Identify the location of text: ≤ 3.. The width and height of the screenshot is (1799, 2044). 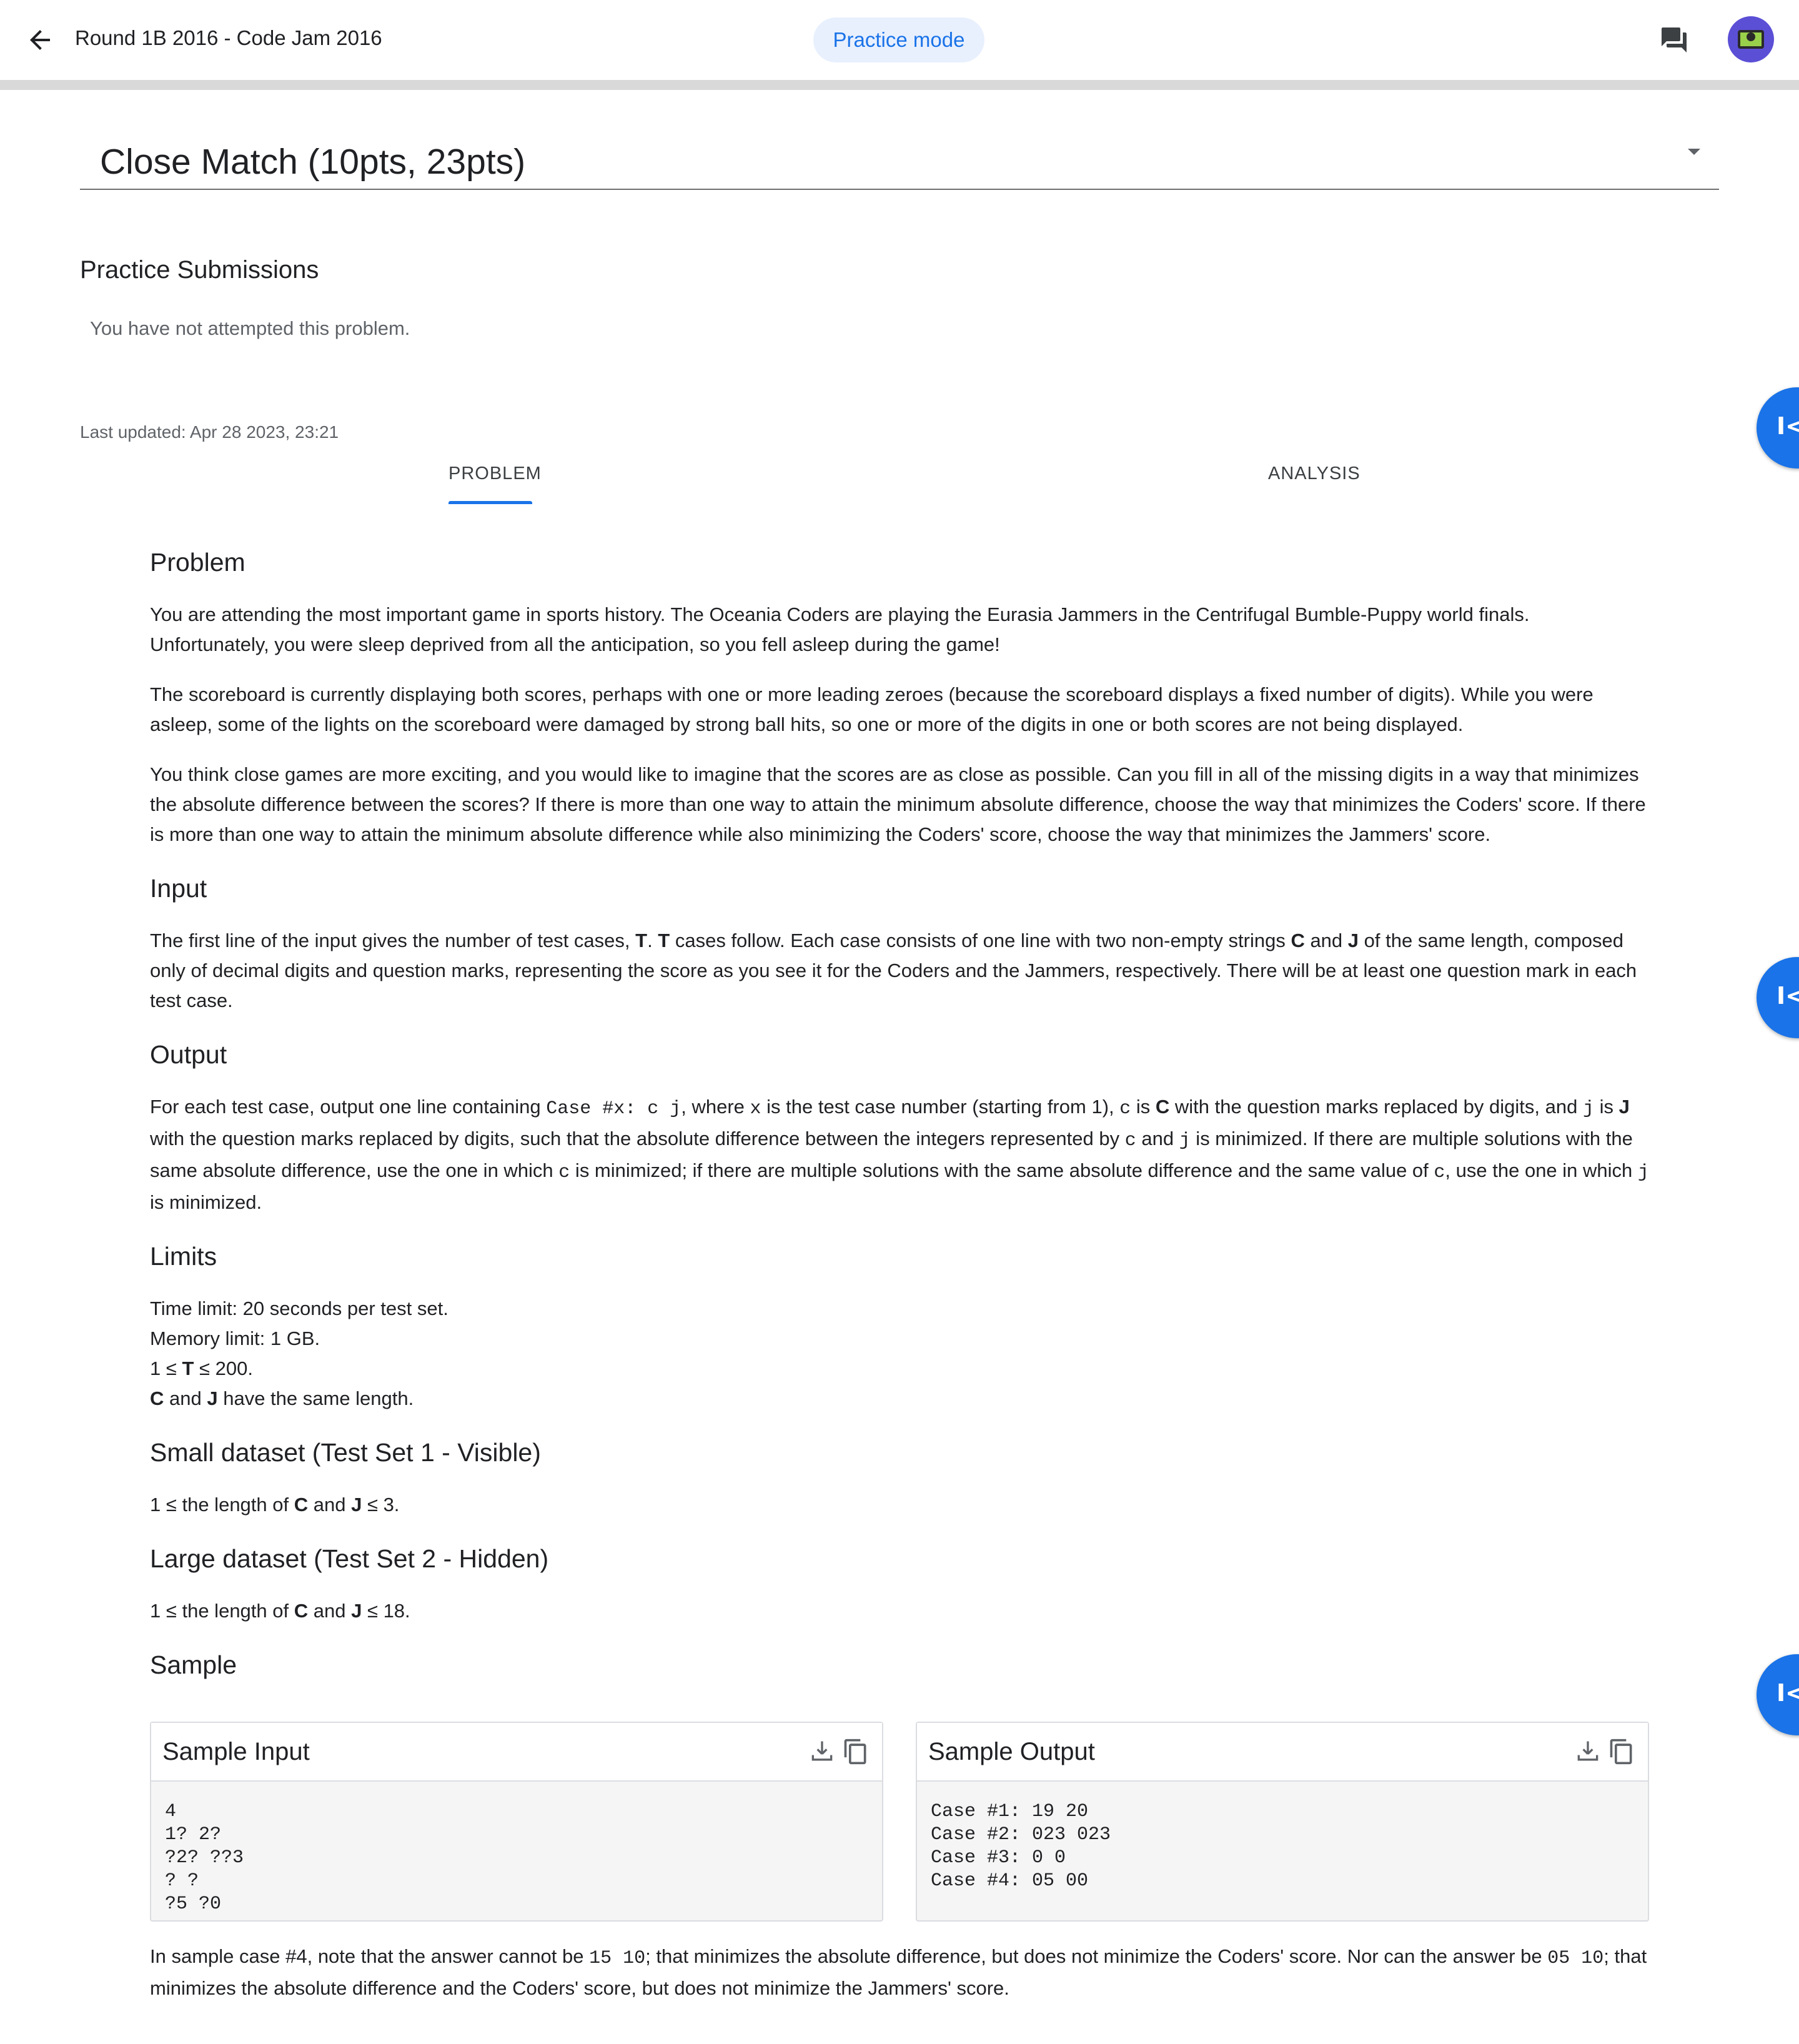
(381, 1505).